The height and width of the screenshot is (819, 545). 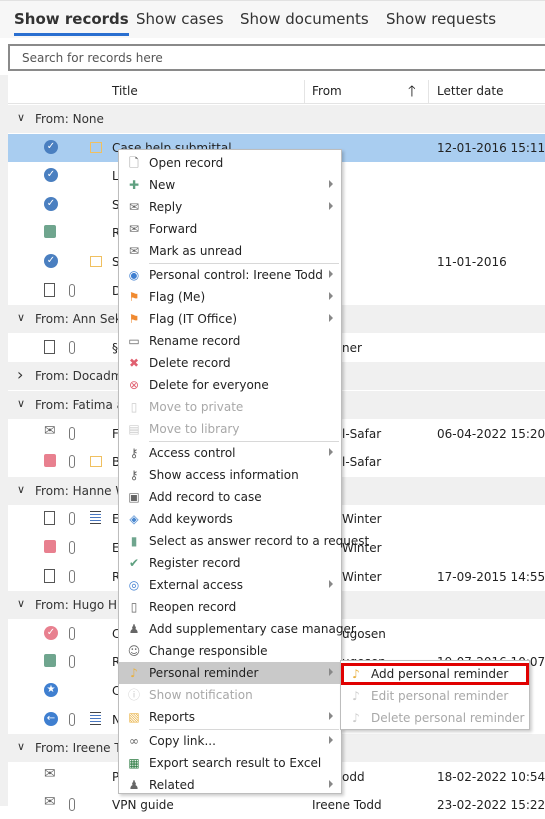 What do you see at coordinates (230, 319) in the screenshot?
I see `menu-item-flag-it-office: ⚑ Flag (IT Office)` at bounding box center [230, 319].